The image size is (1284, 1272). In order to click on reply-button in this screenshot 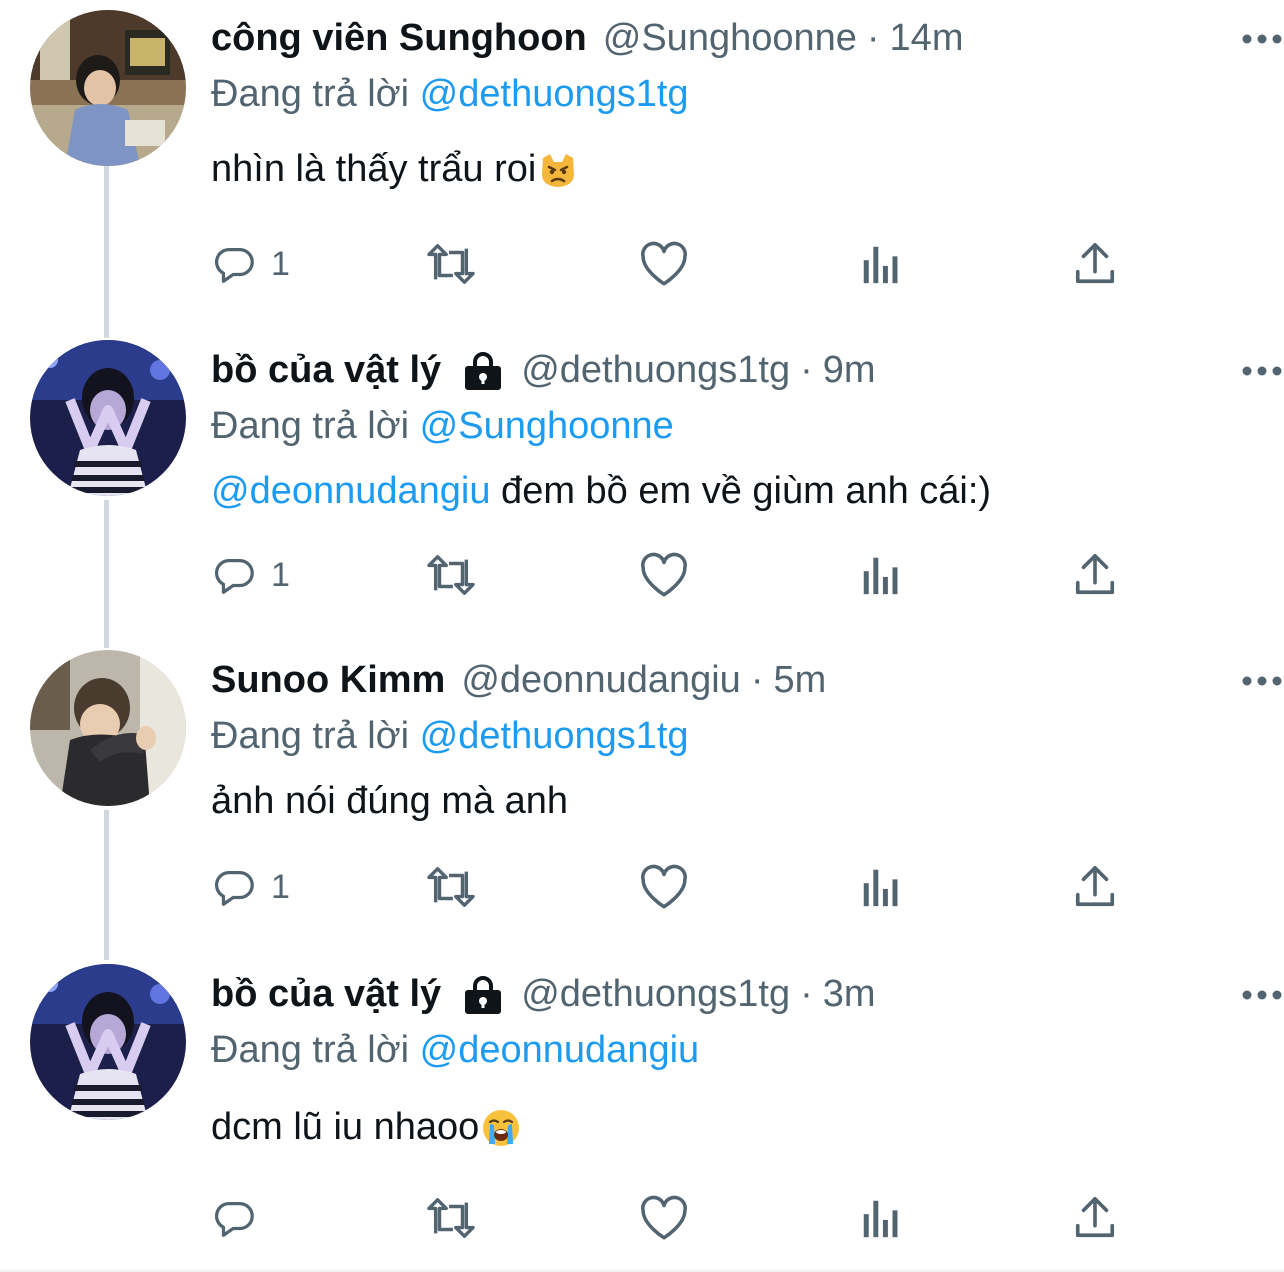, I will do `click(241, 1218)`.